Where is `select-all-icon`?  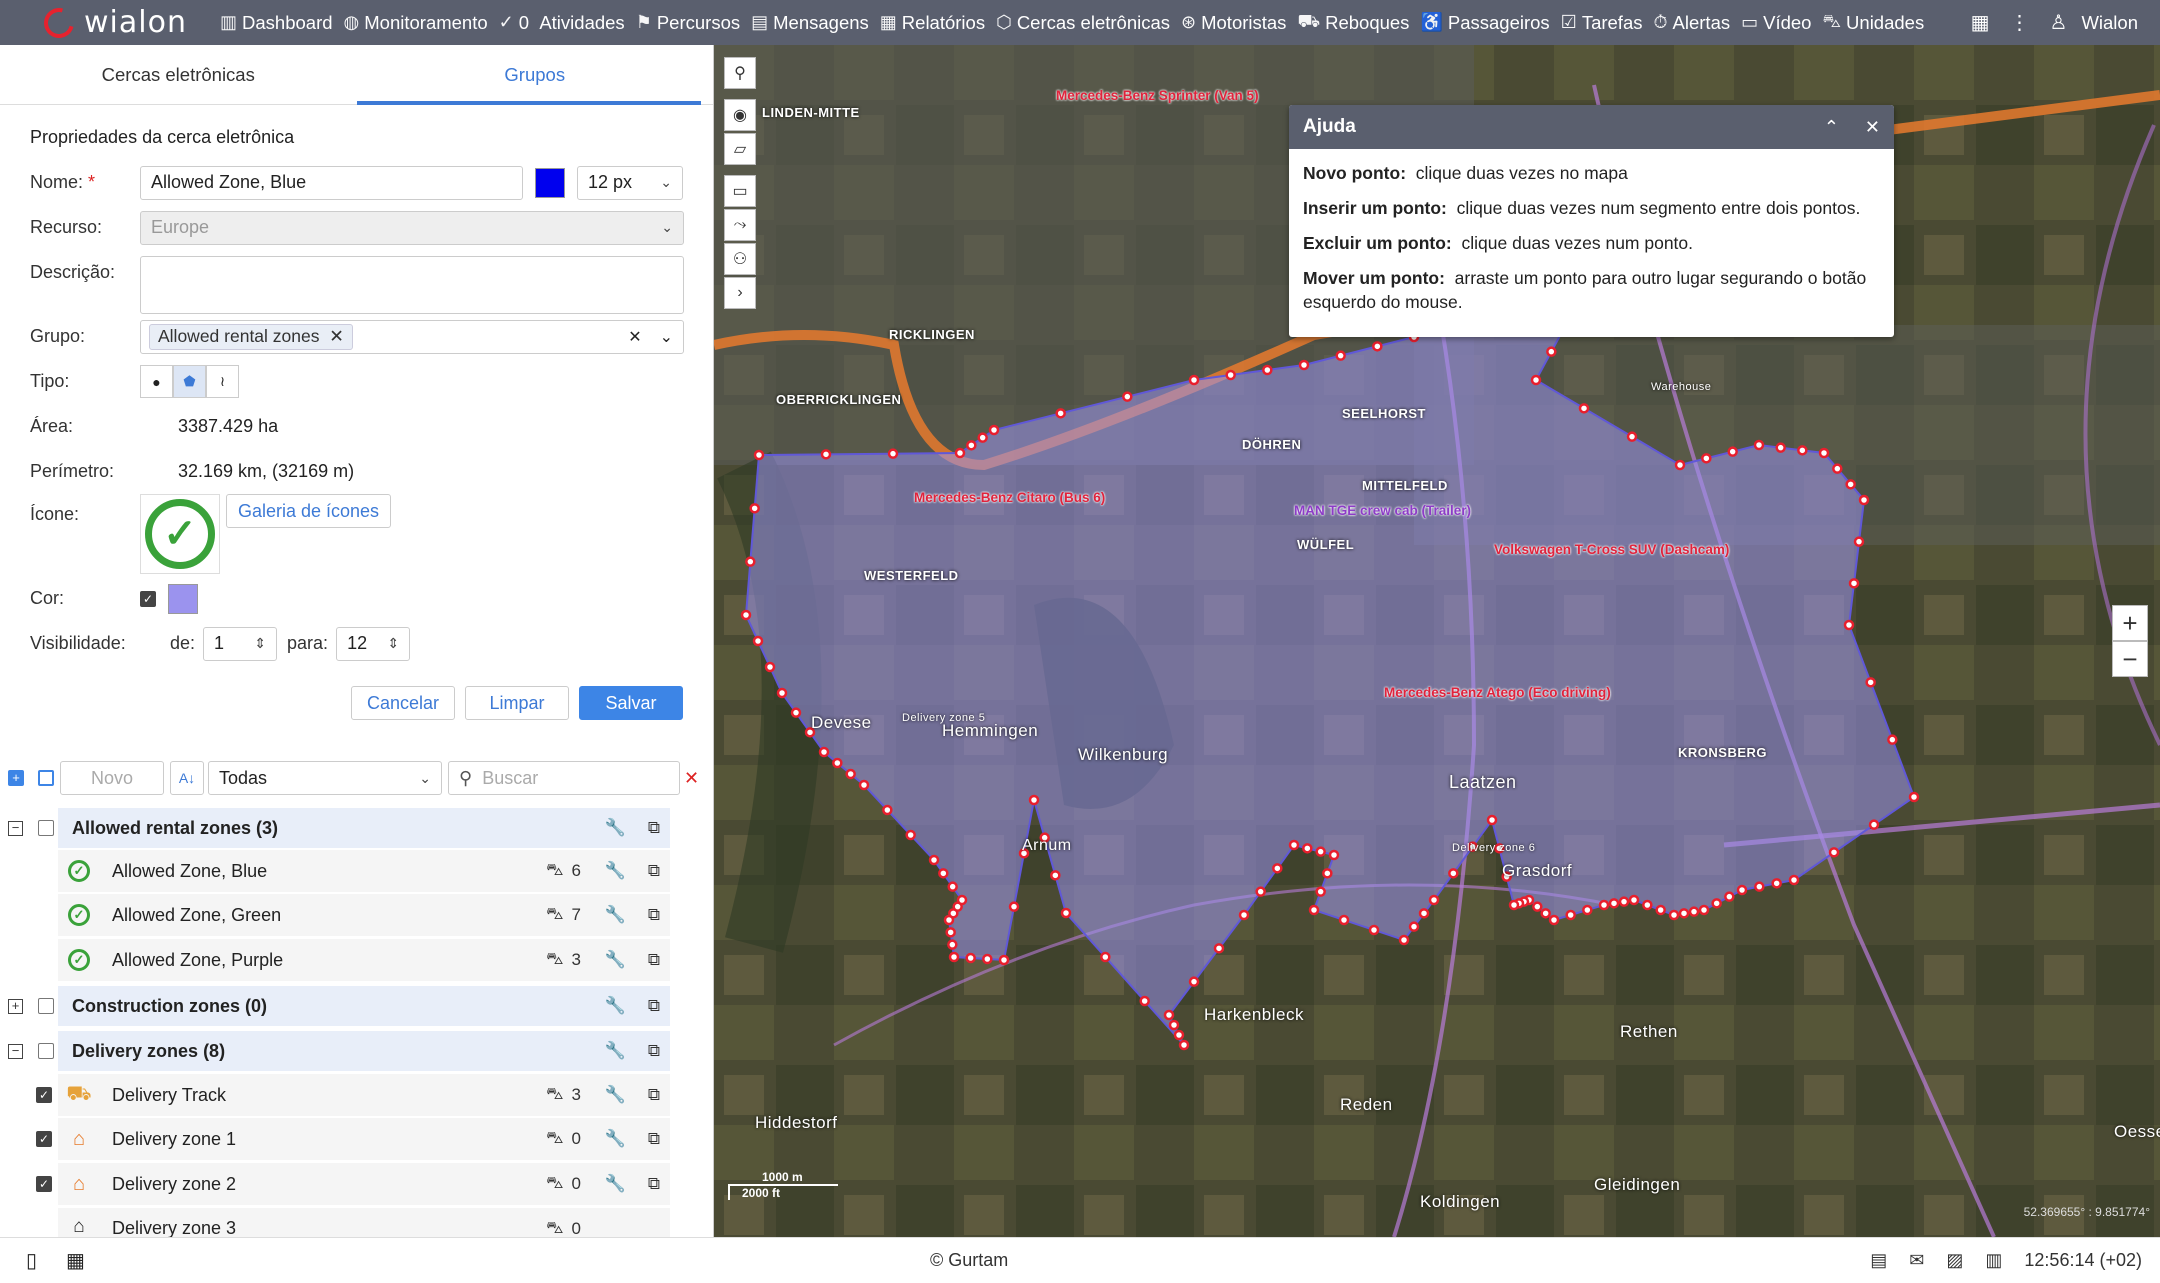 select-all-icon is located at coordinates (46, 778).